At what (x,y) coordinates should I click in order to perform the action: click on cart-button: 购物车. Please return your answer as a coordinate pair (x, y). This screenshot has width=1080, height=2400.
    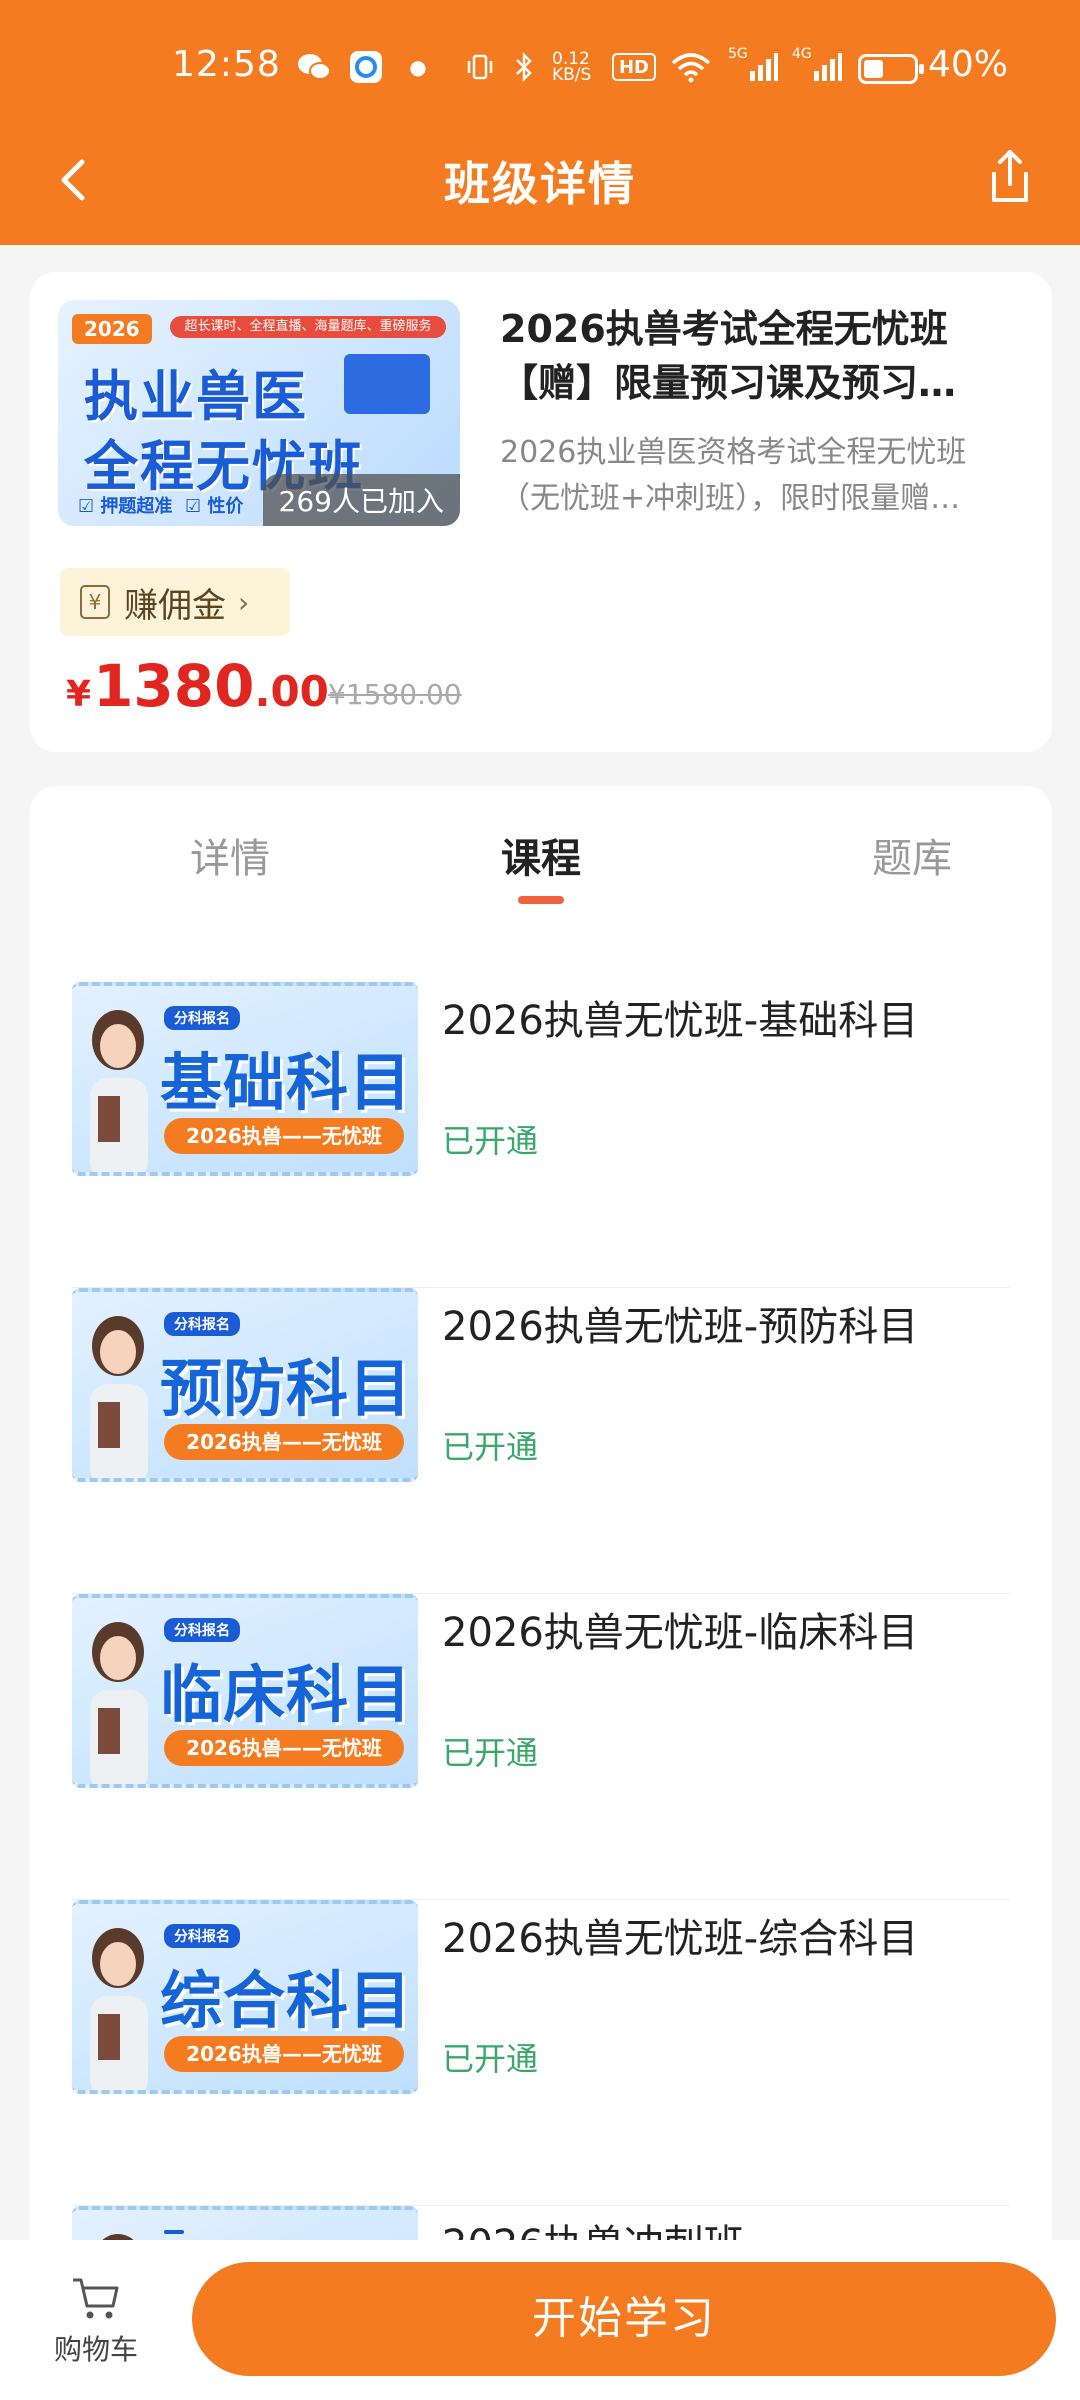
    Looking at the image, I should click on (96, 2321).